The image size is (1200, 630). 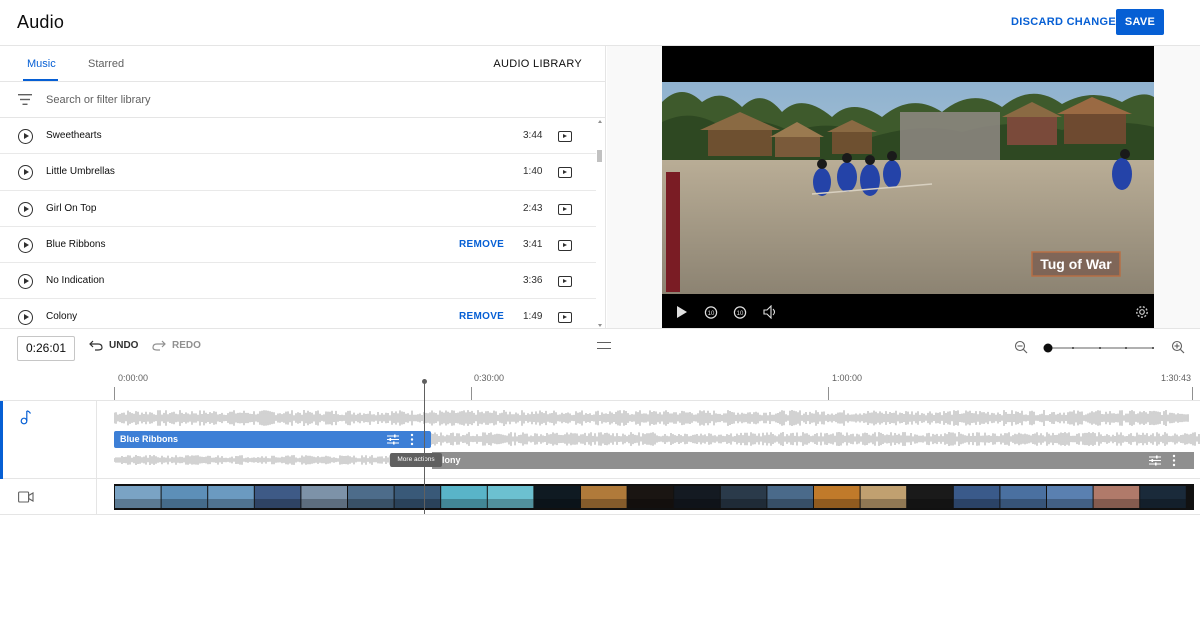 What do you see at coordinates (604, 345) in the screenshot?
I see `panel-resize-handle` at bounding box center [604, 345].